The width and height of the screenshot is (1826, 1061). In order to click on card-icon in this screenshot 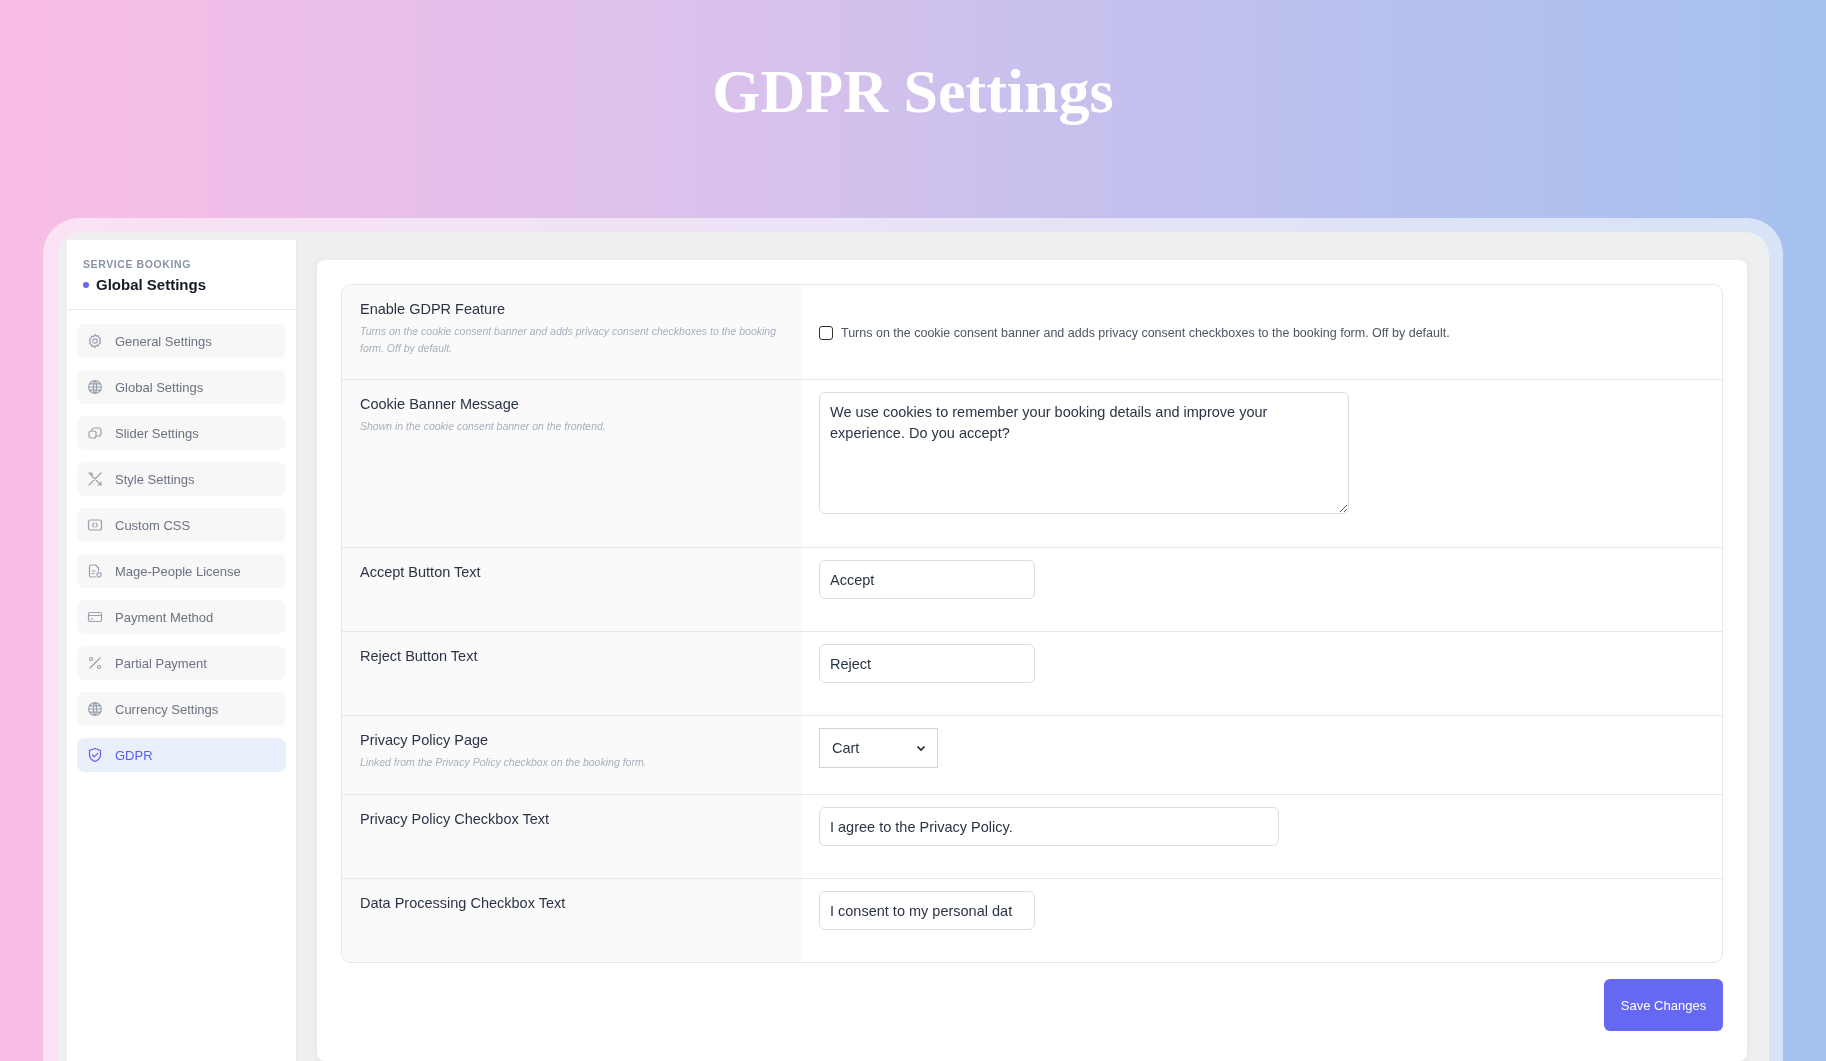, I will do `click(95, 617)`.